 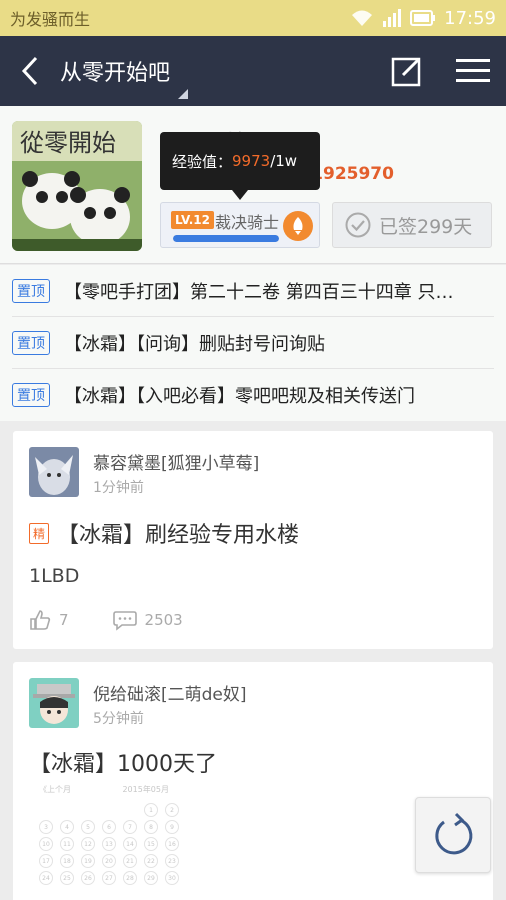 What do you see at coordinates (88, 878) in the screenshot?
I see `calendar-day: 26` at bounding box center [88, 878].